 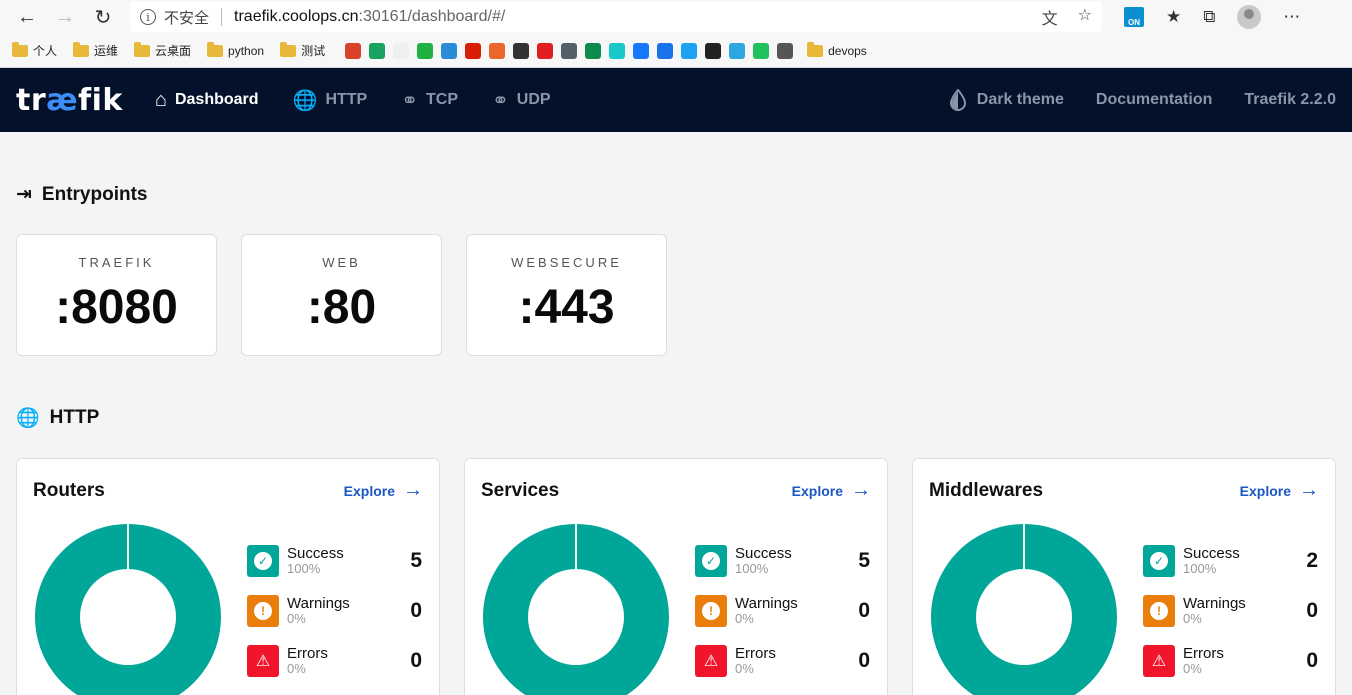 What do you see at coordinates (148, 17) in the screenshot?
I see `info-icon: i` at bounding box center [148, 17].